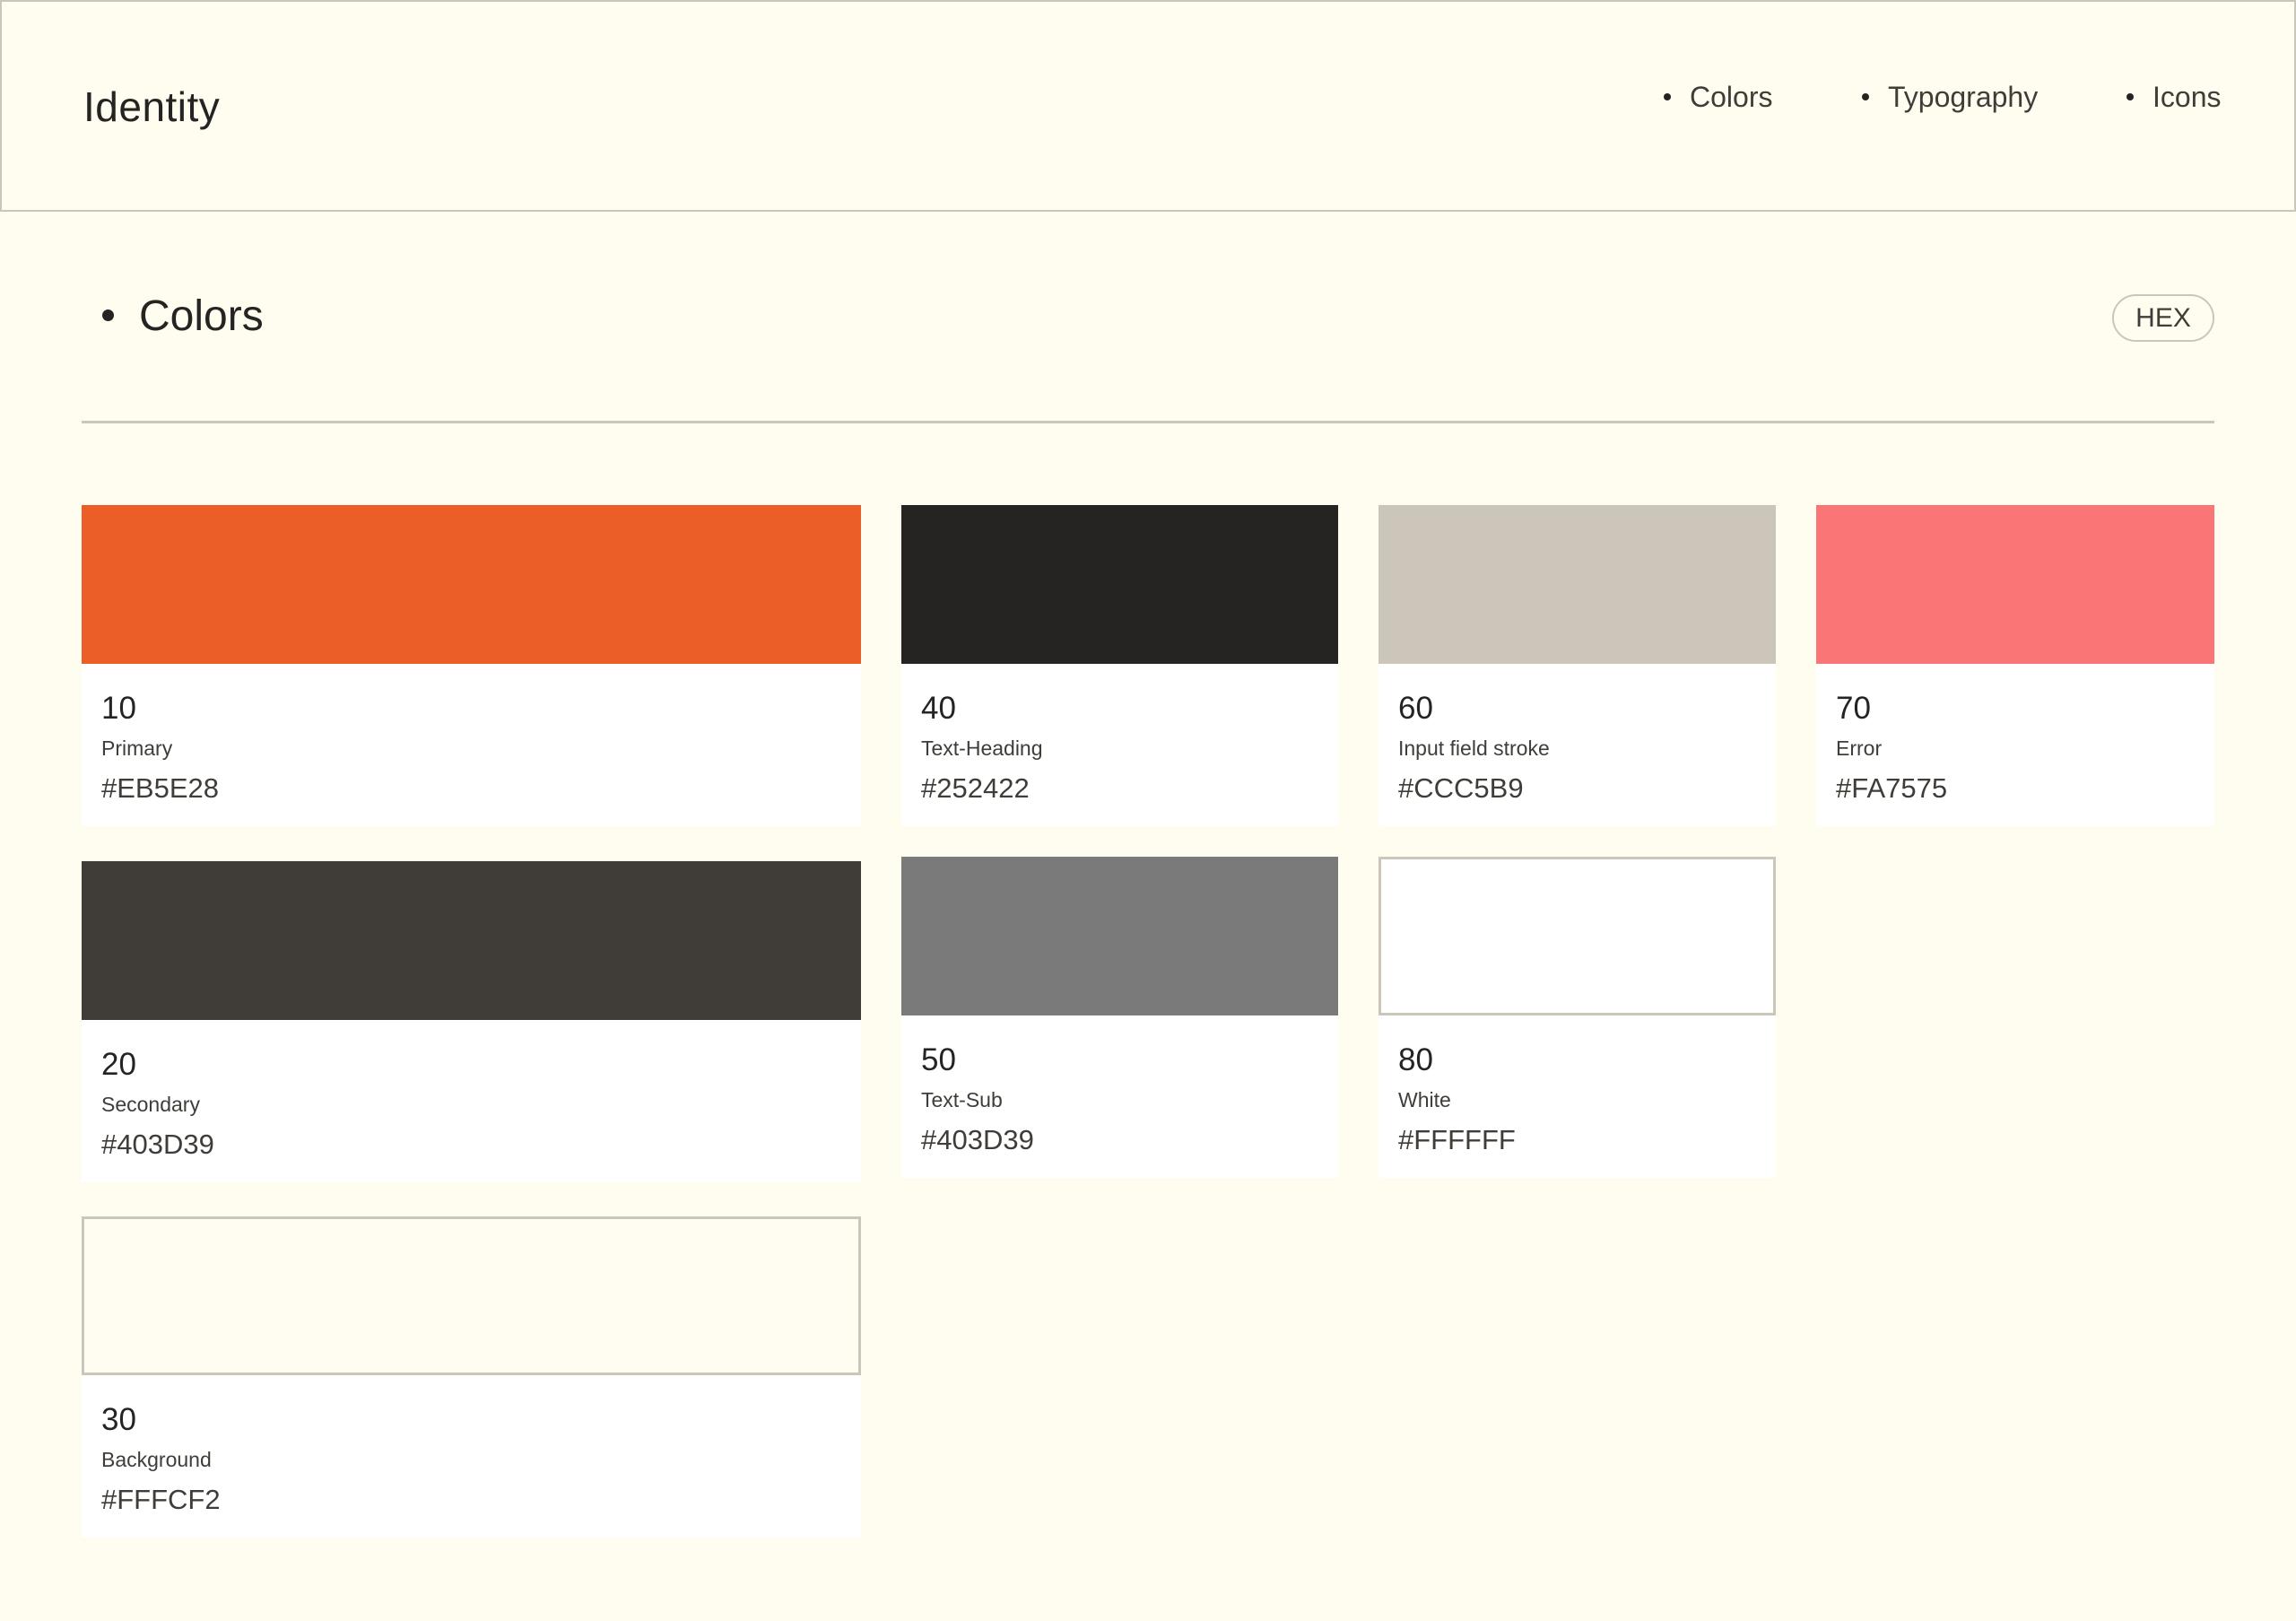 The height and width of the screenshot is (1621, 2296). What do you see at coordinates (962, 1099) in the screenshot?
I see `color-name: Text-Sub` at bounding box center [962, 1099].